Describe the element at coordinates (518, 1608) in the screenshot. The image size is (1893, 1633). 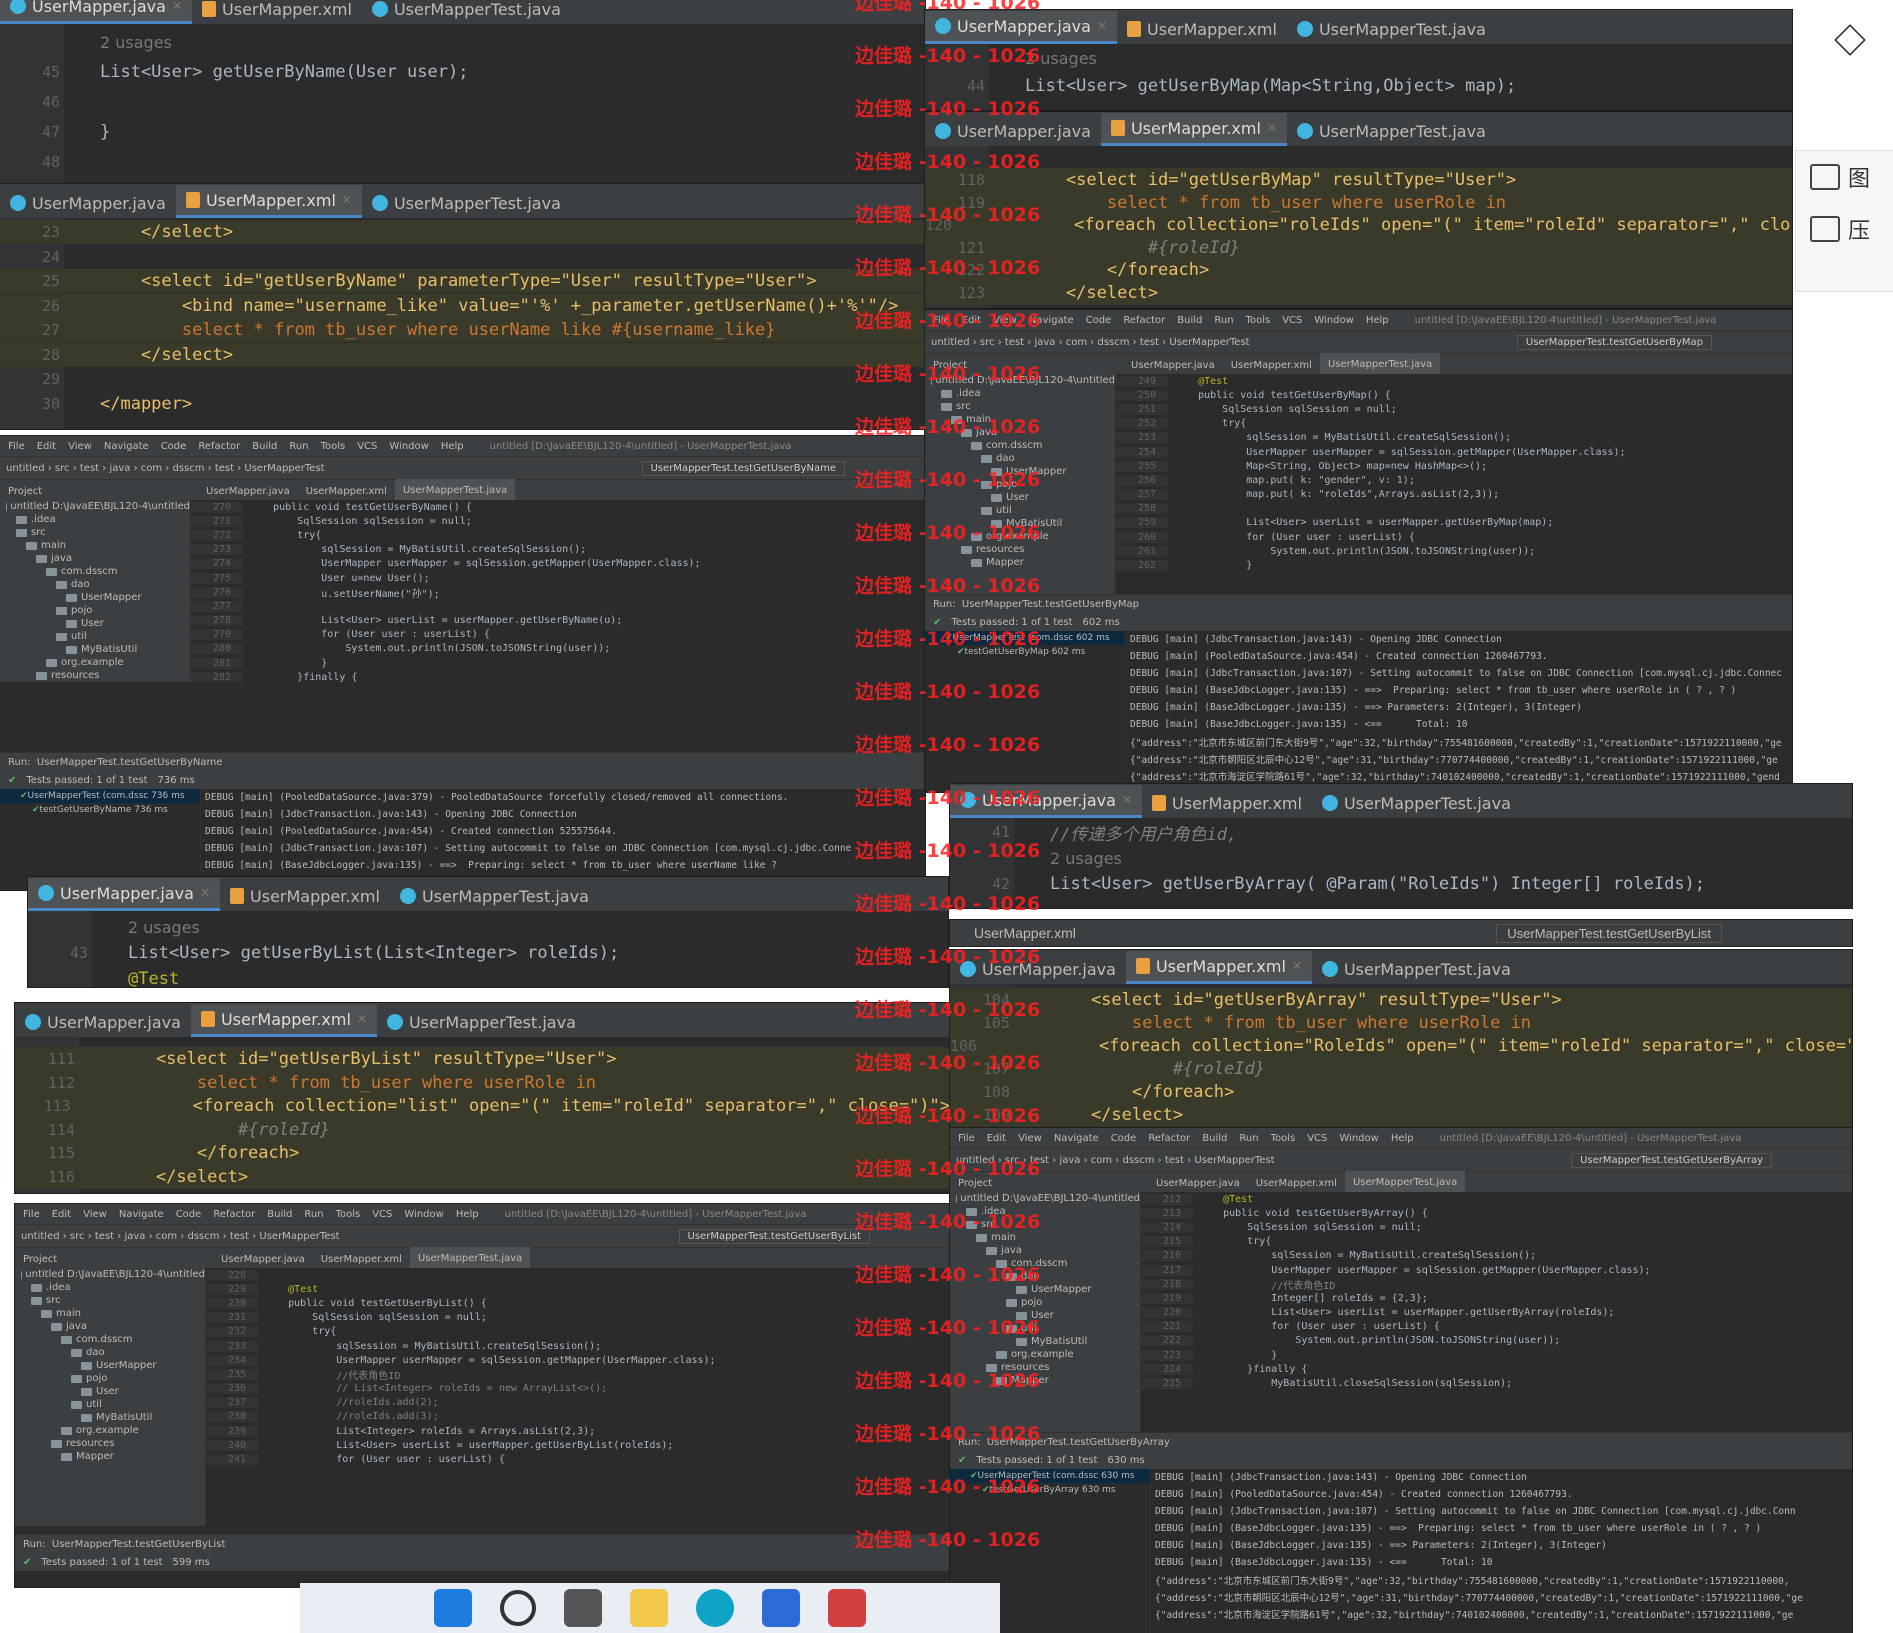
I see `search-icon` at that location.